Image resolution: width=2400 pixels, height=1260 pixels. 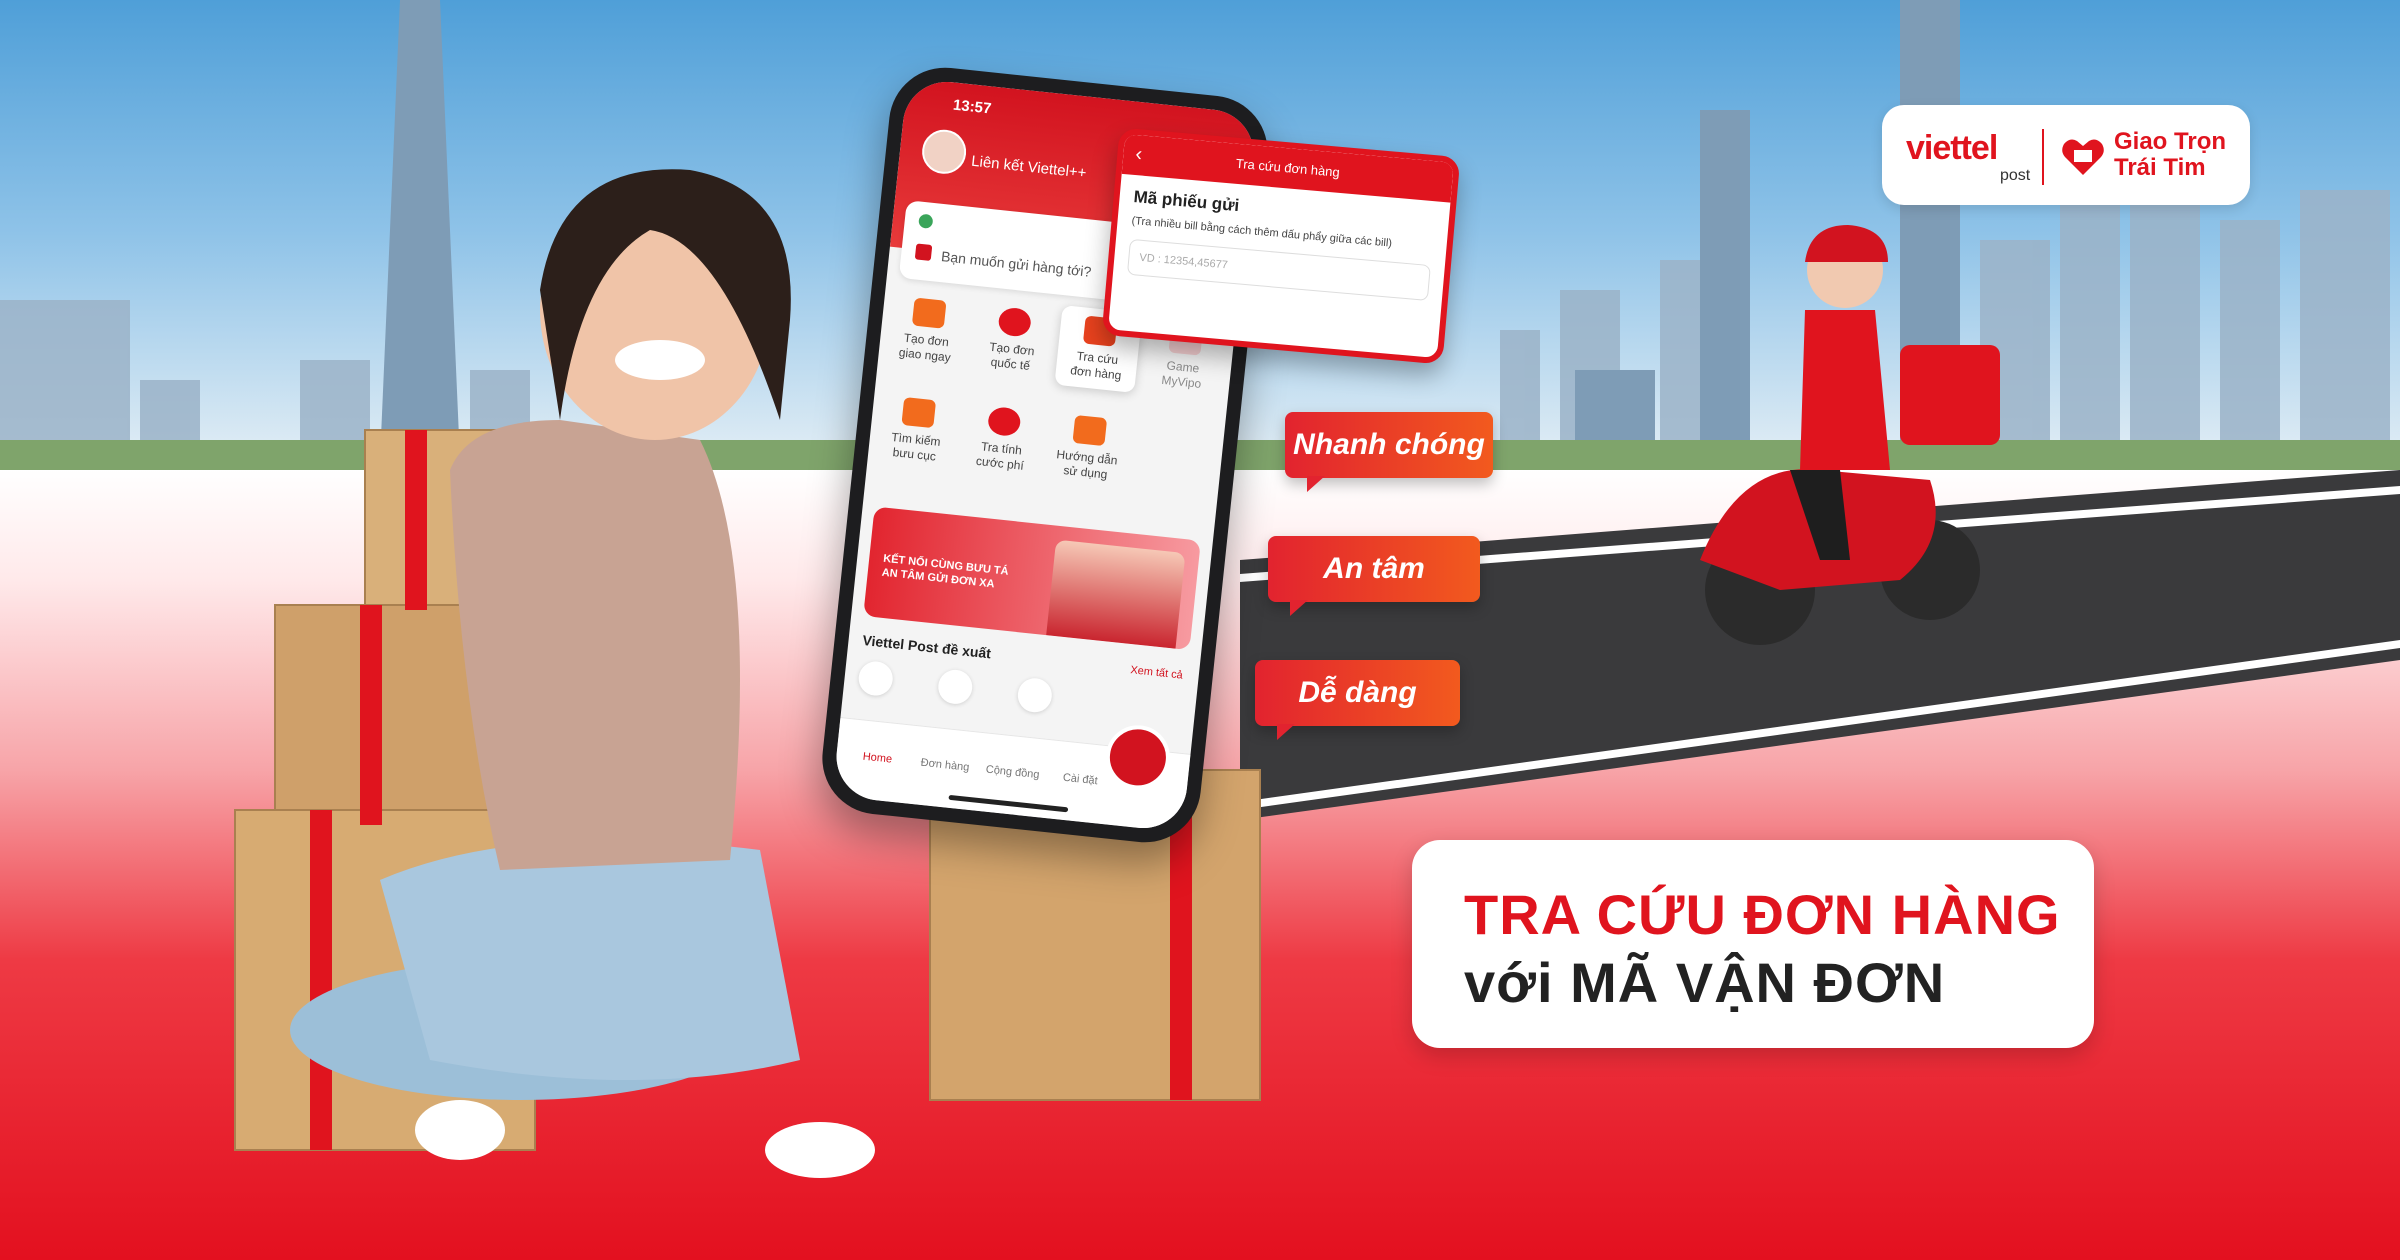 I want to click on badge-fast: Nhanh chóng, so click(x=1389, y=452).